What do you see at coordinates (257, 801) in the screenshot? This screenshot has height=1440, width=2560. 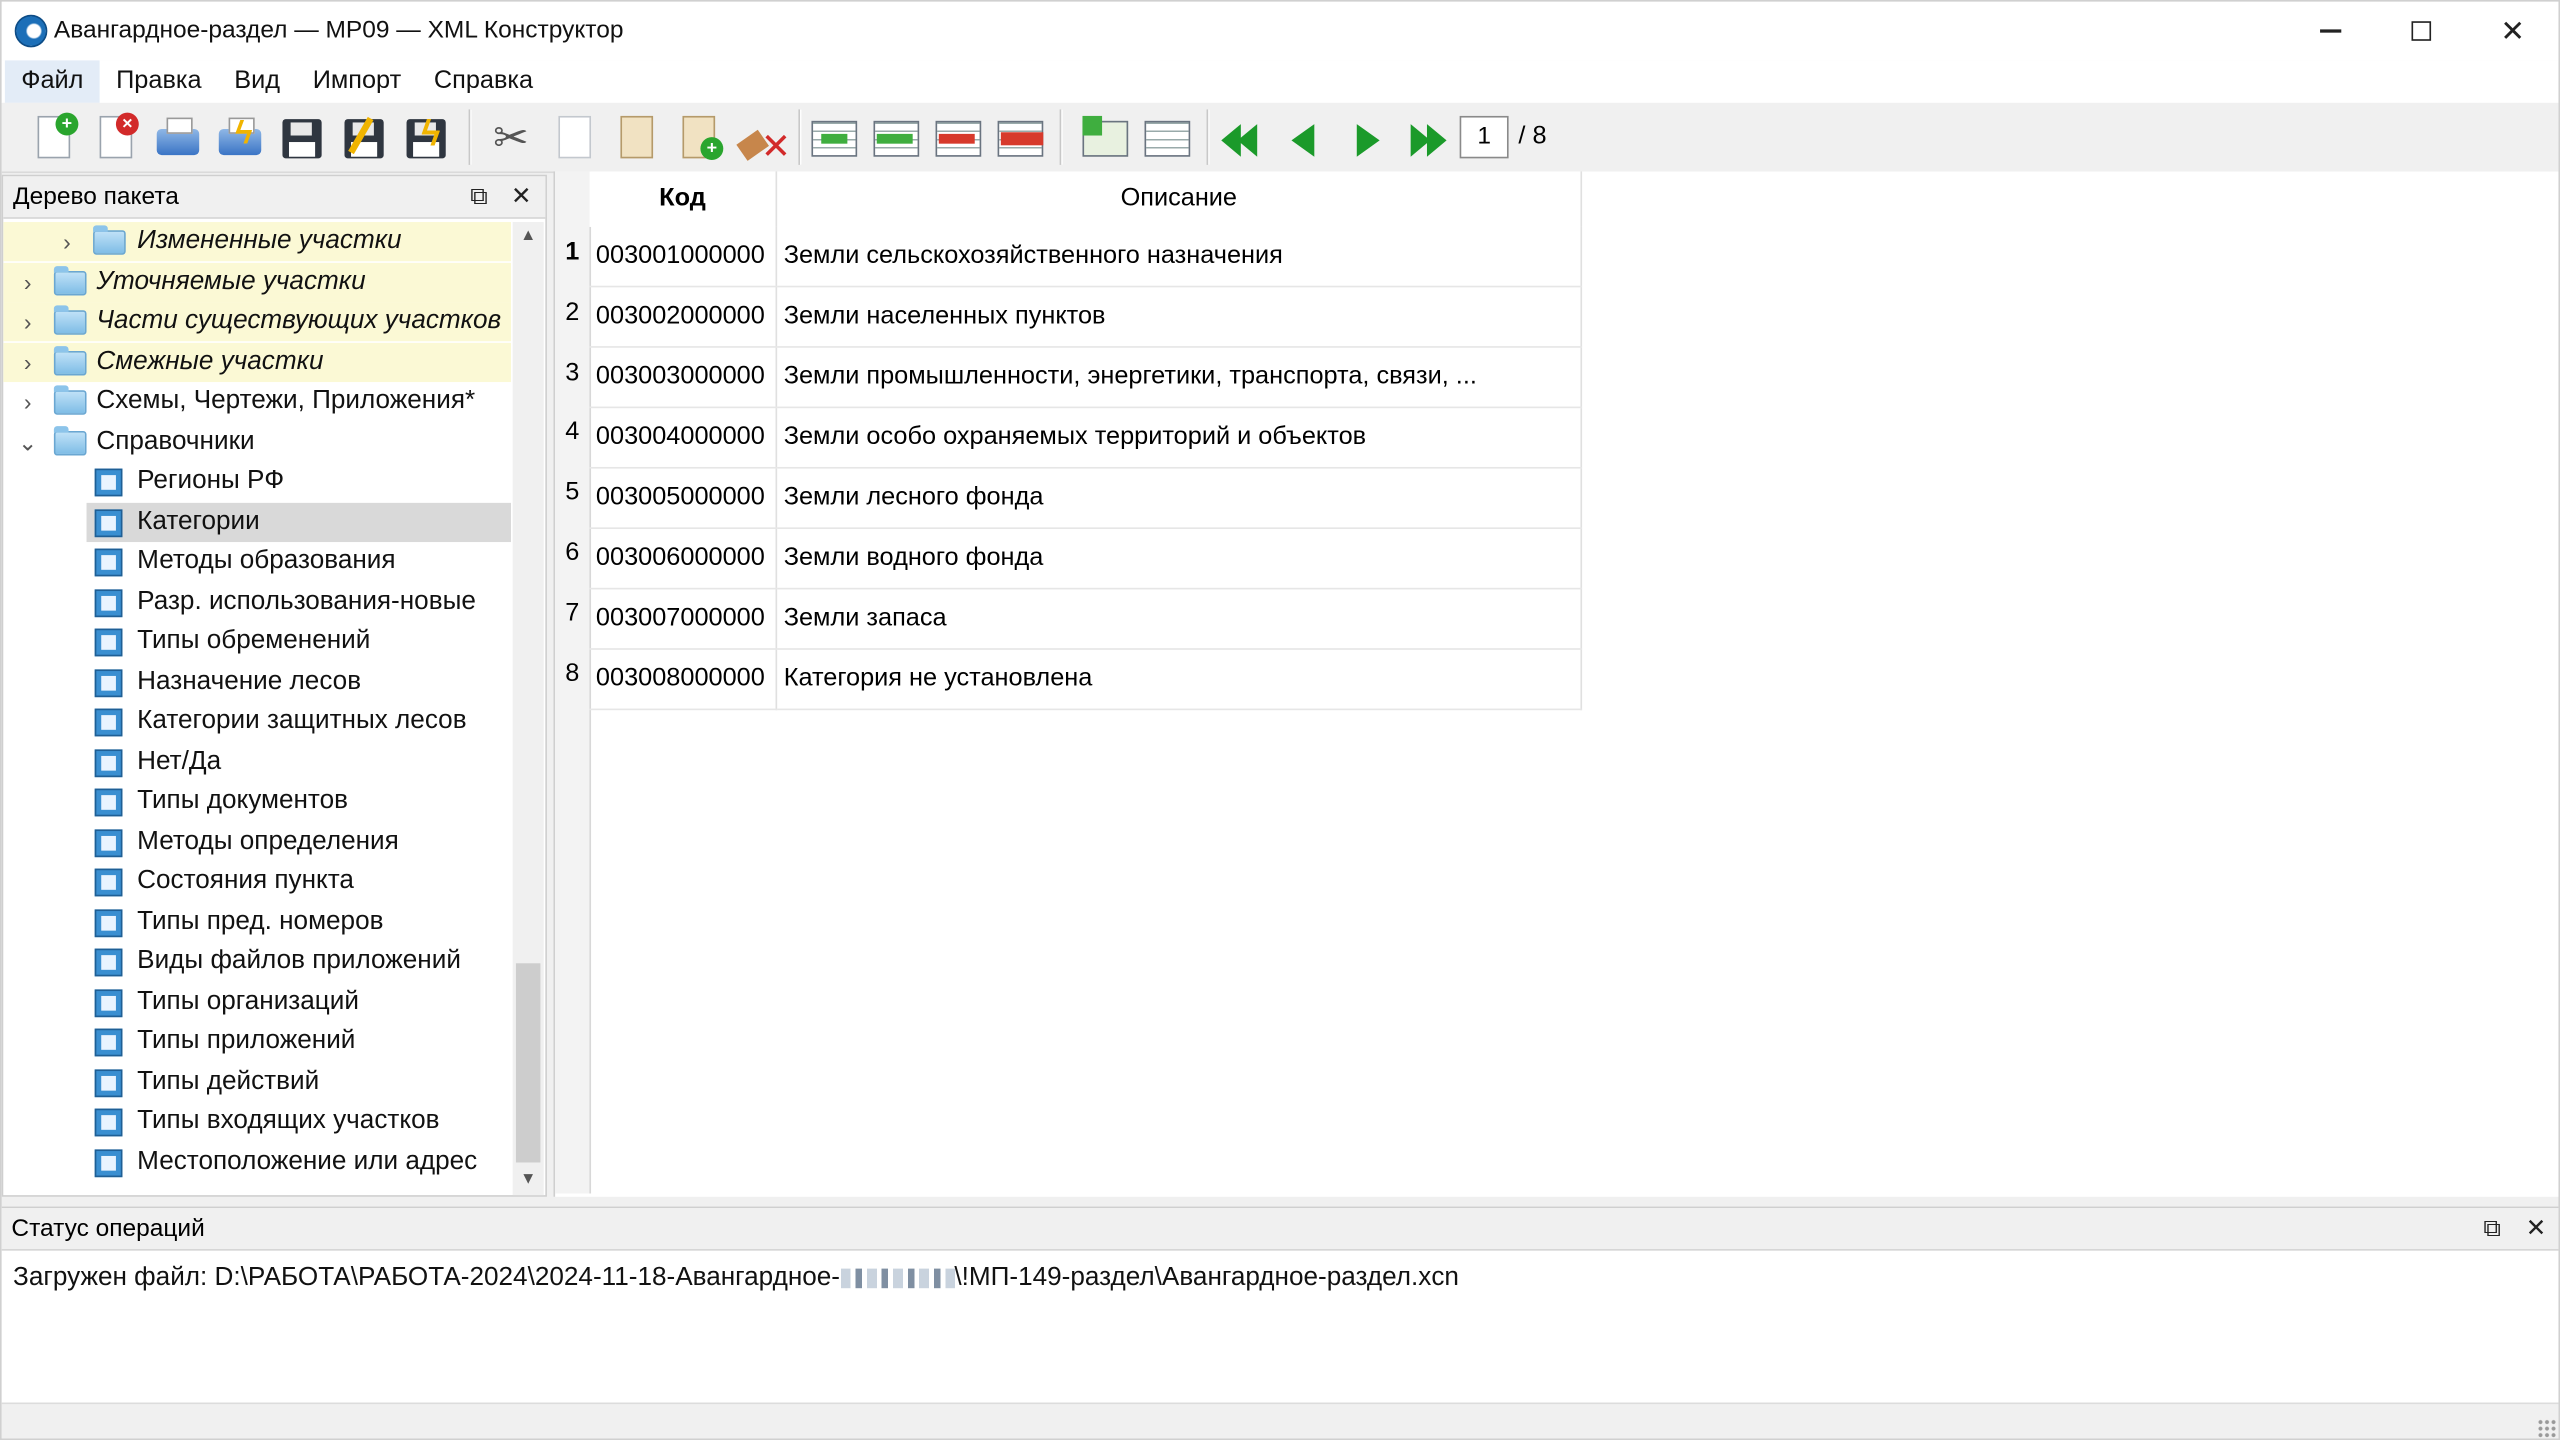 I see `tree-item: Типы документов` at bounding box center [257, 801].